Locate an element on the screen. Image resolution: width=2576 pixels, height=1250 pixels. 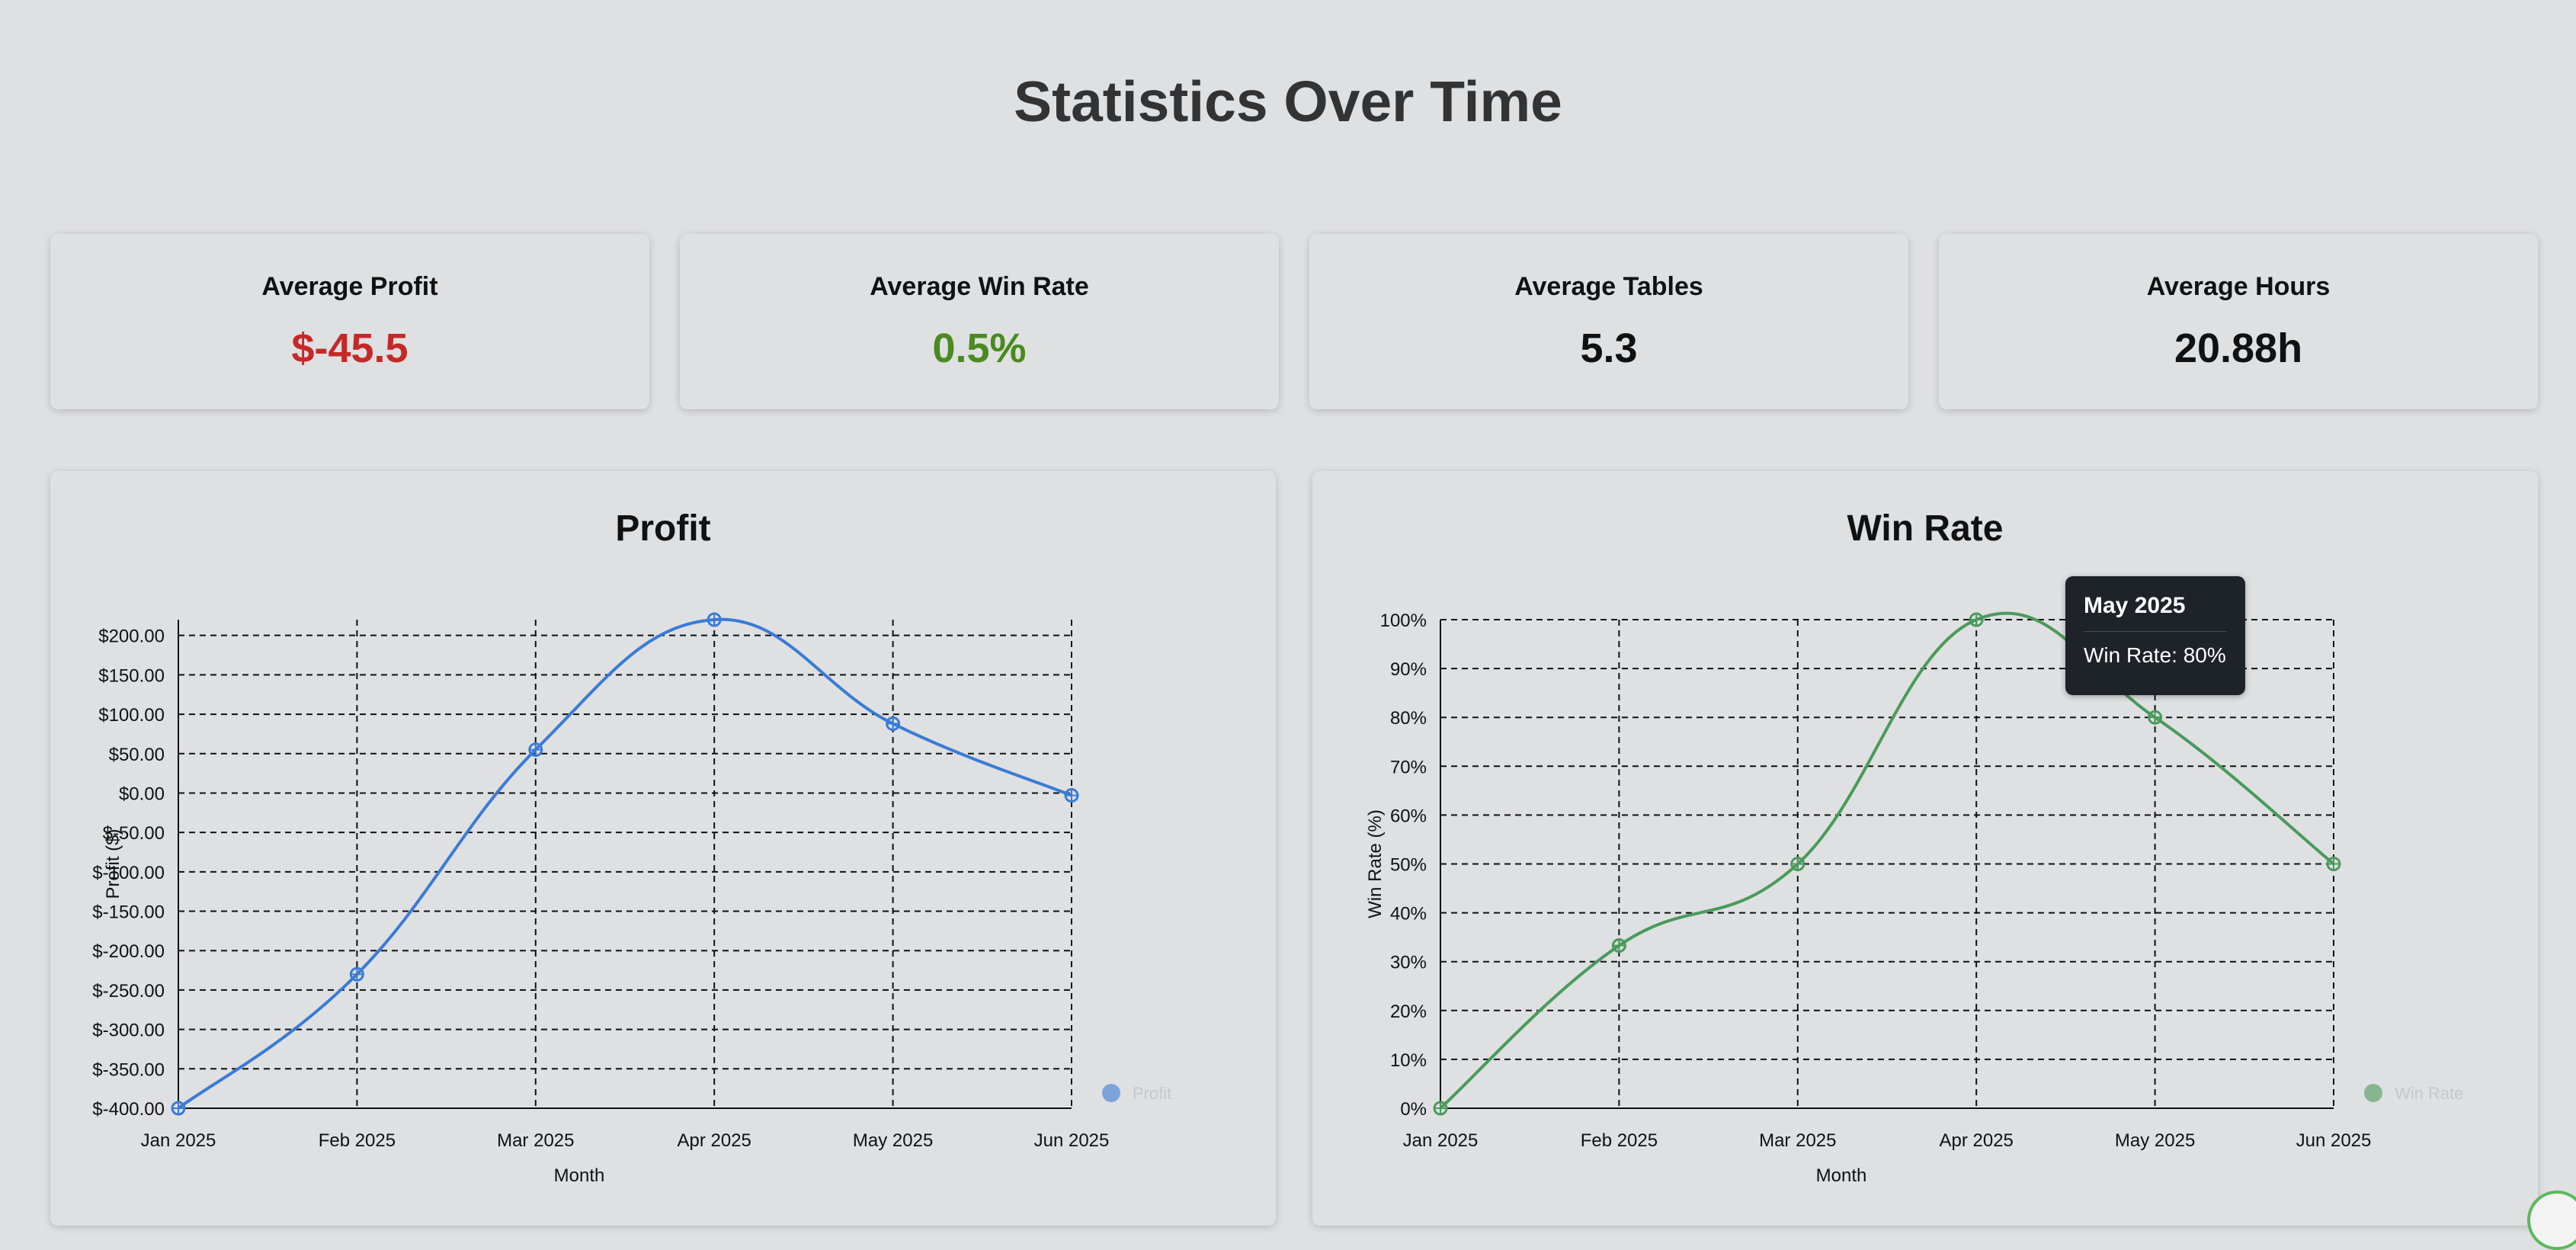
y-tick-label: 0% is located at coordinates (1413, 1109).